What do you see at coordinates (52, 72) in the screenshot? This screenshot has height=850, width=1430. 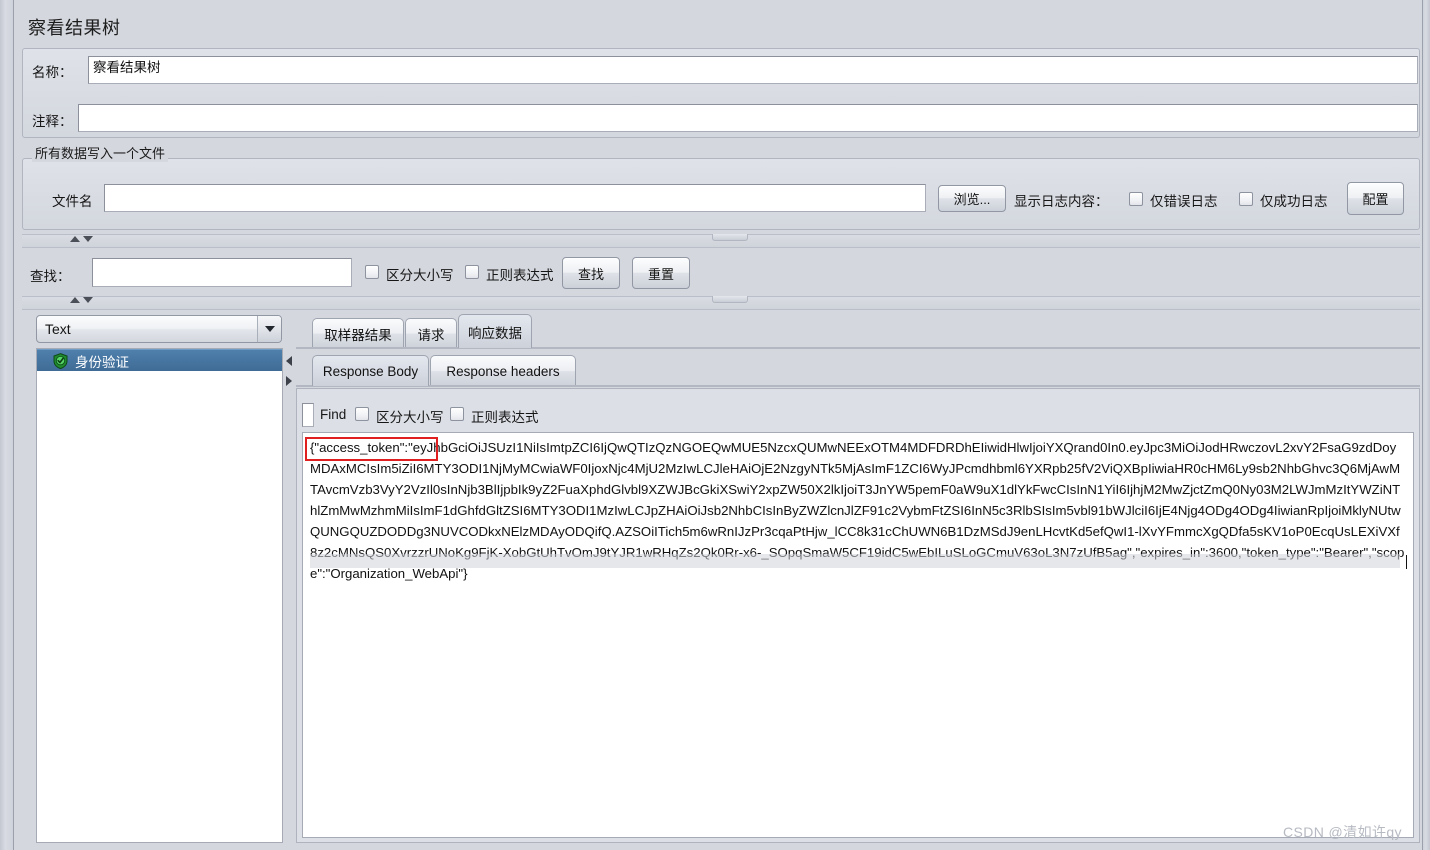 I see `name-label: 名称：` at bounding box center [52, 72].